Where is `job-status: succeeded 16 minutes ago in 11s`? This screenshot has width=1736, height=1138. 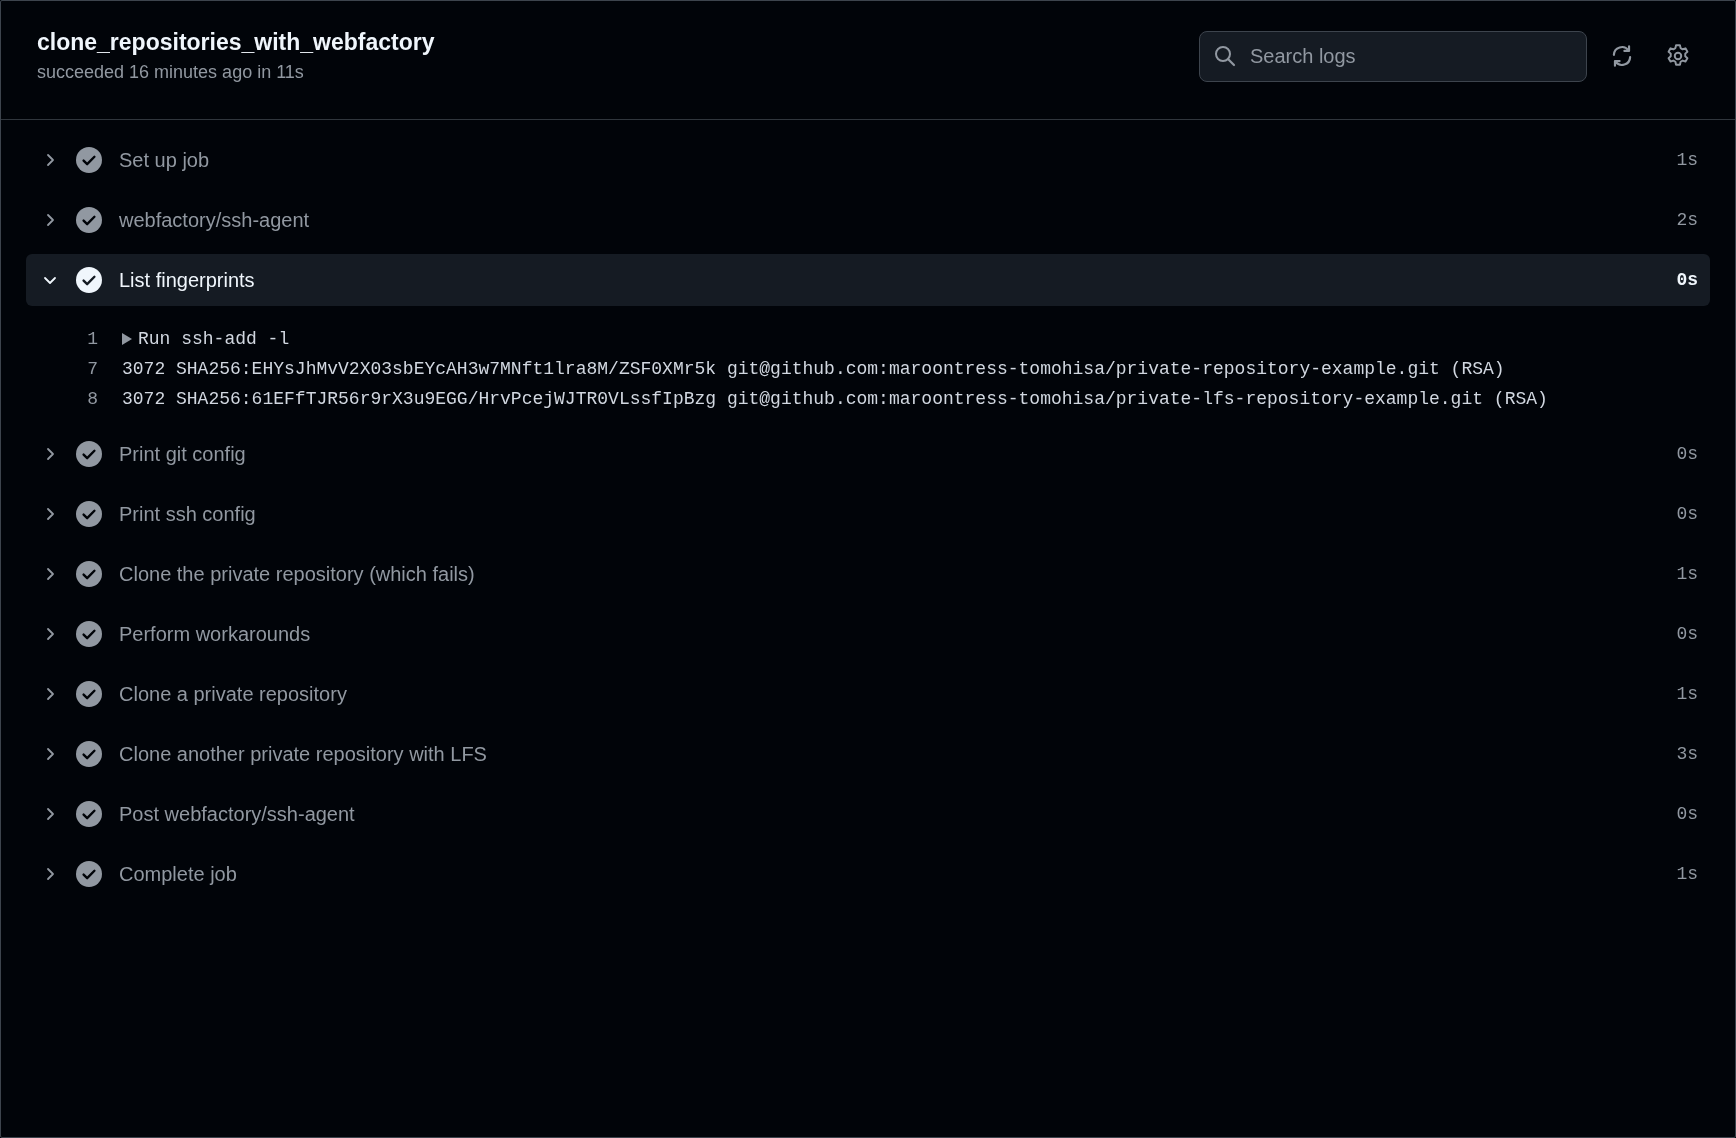
job-status: succeeded 16 minutes ago in 11s is located at coordinates (171, 72).